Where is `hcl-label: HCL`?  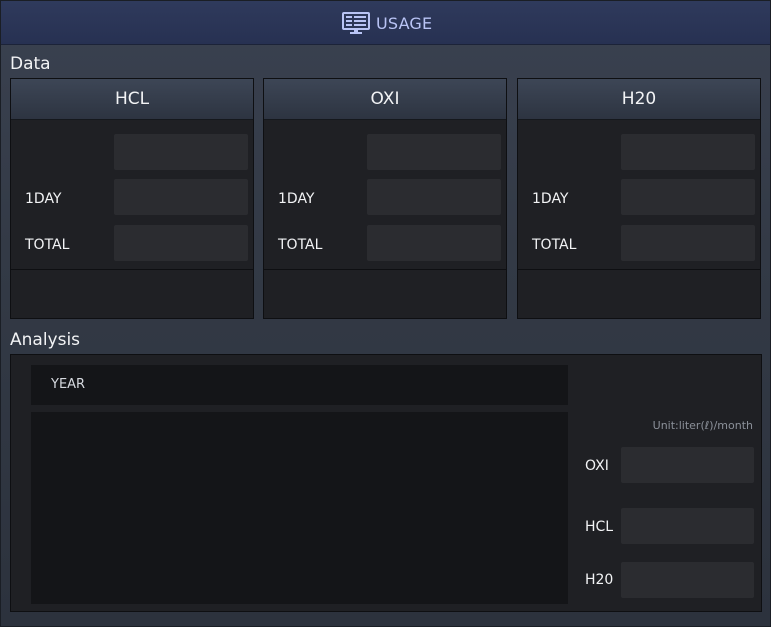 hcl-label: HCL is located at coordinates (599, 527).